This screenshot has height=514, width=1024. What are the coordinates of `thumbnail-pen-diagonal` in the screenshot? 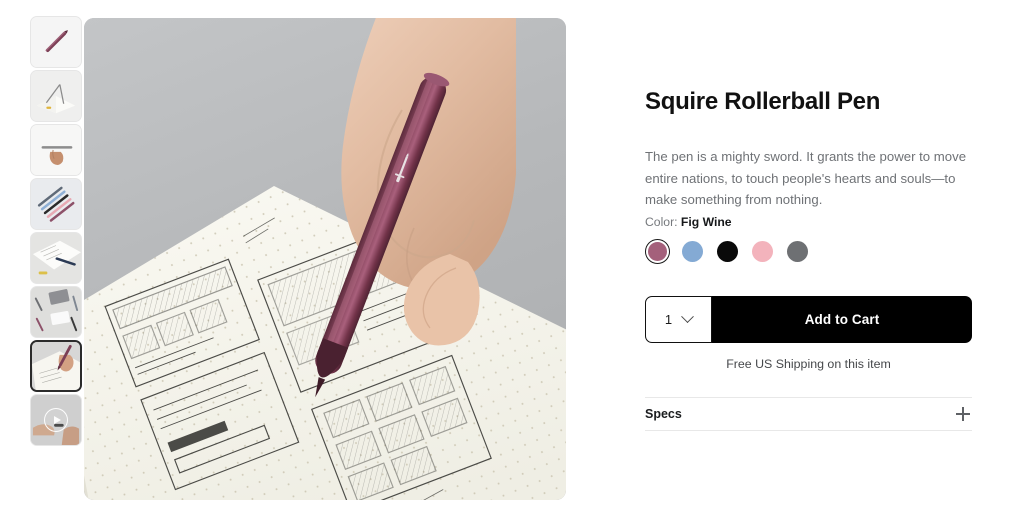 It's located at (56, 42).